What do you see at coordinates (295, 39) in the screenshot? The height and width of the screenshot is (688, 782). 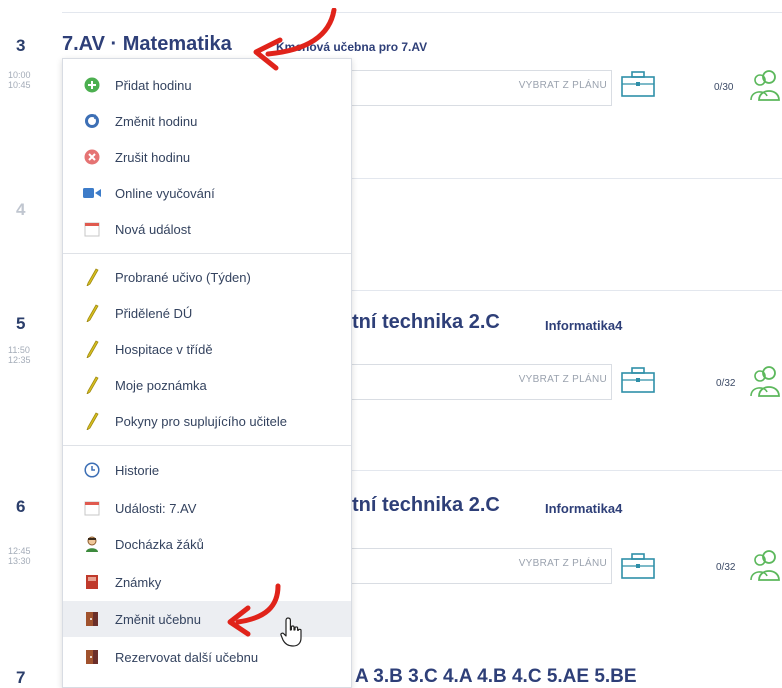 I see `annotation-arrow-icon` at bounding box center [295, 39].